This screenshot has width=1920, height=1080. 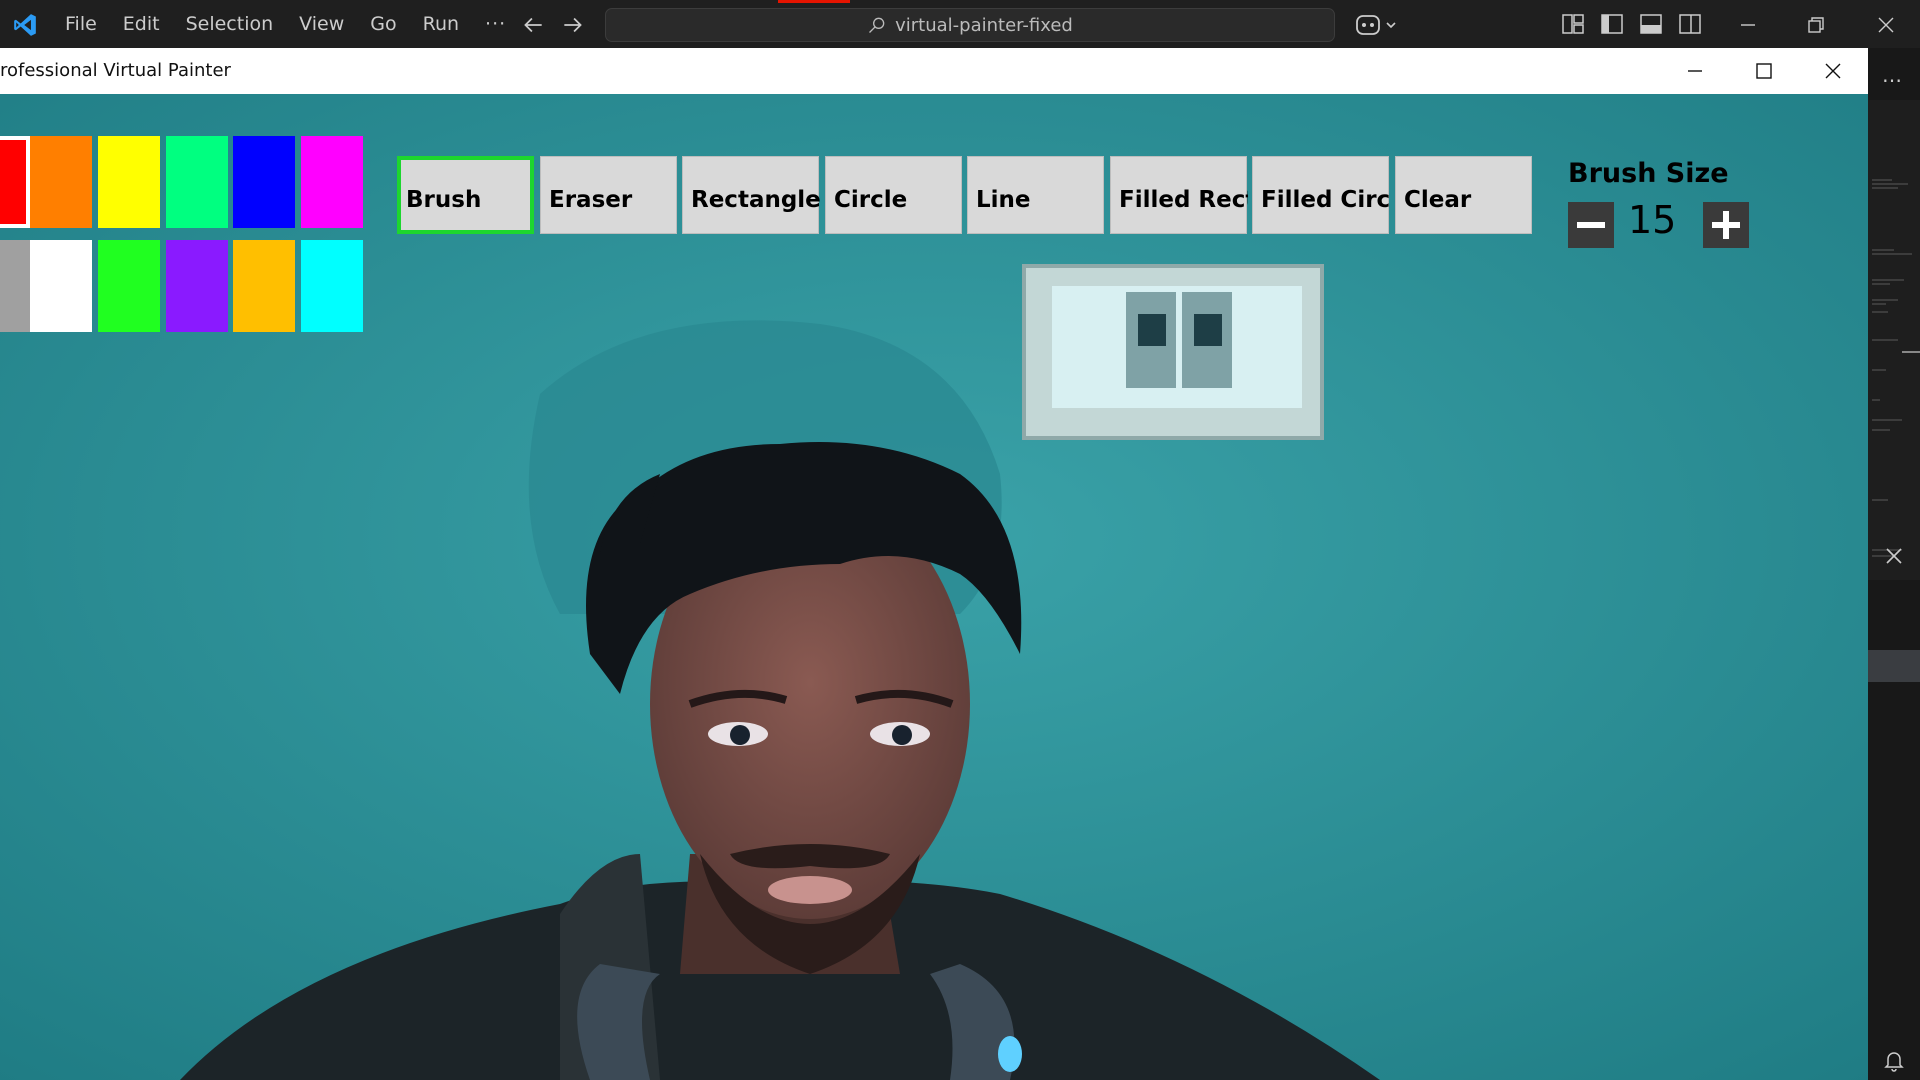 I want to click on plus-icon, so click(x=1726, y=225).